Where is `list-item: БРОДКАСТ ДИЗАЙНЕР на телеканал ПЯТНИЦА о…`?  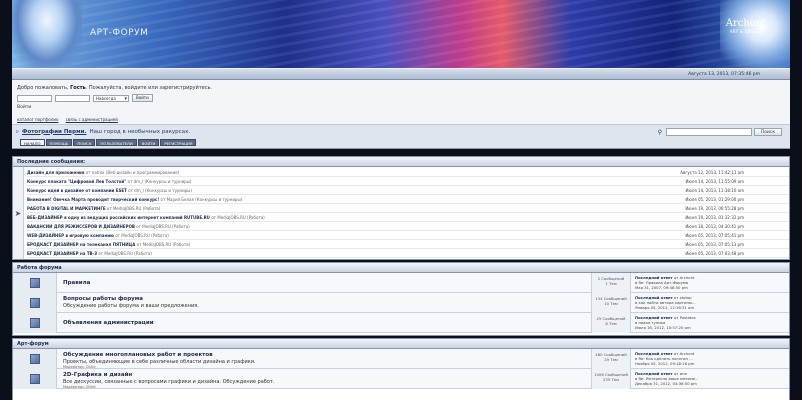
list-item: БРОДКАСТ ДИЗАЙНЕР на телеканал ПЯТНИЦА о… is located at coordinates (408, 244).